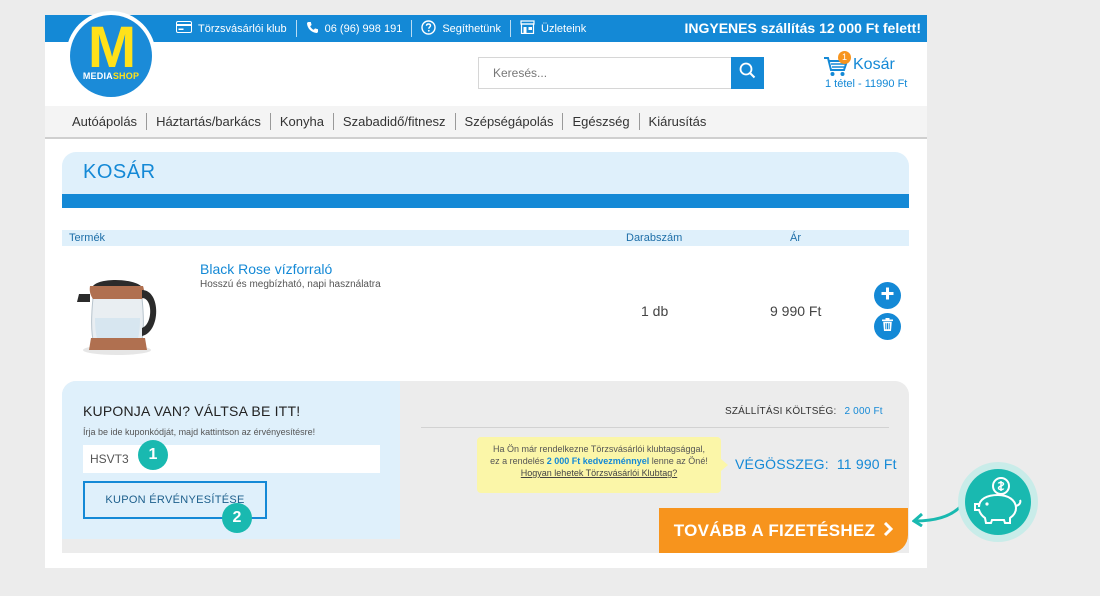 The height and width of the screenshot is (596, 1100). Describe the element at coordinates (998, 508) in the screenshot. I see `piggy-bank-icon` at that location.